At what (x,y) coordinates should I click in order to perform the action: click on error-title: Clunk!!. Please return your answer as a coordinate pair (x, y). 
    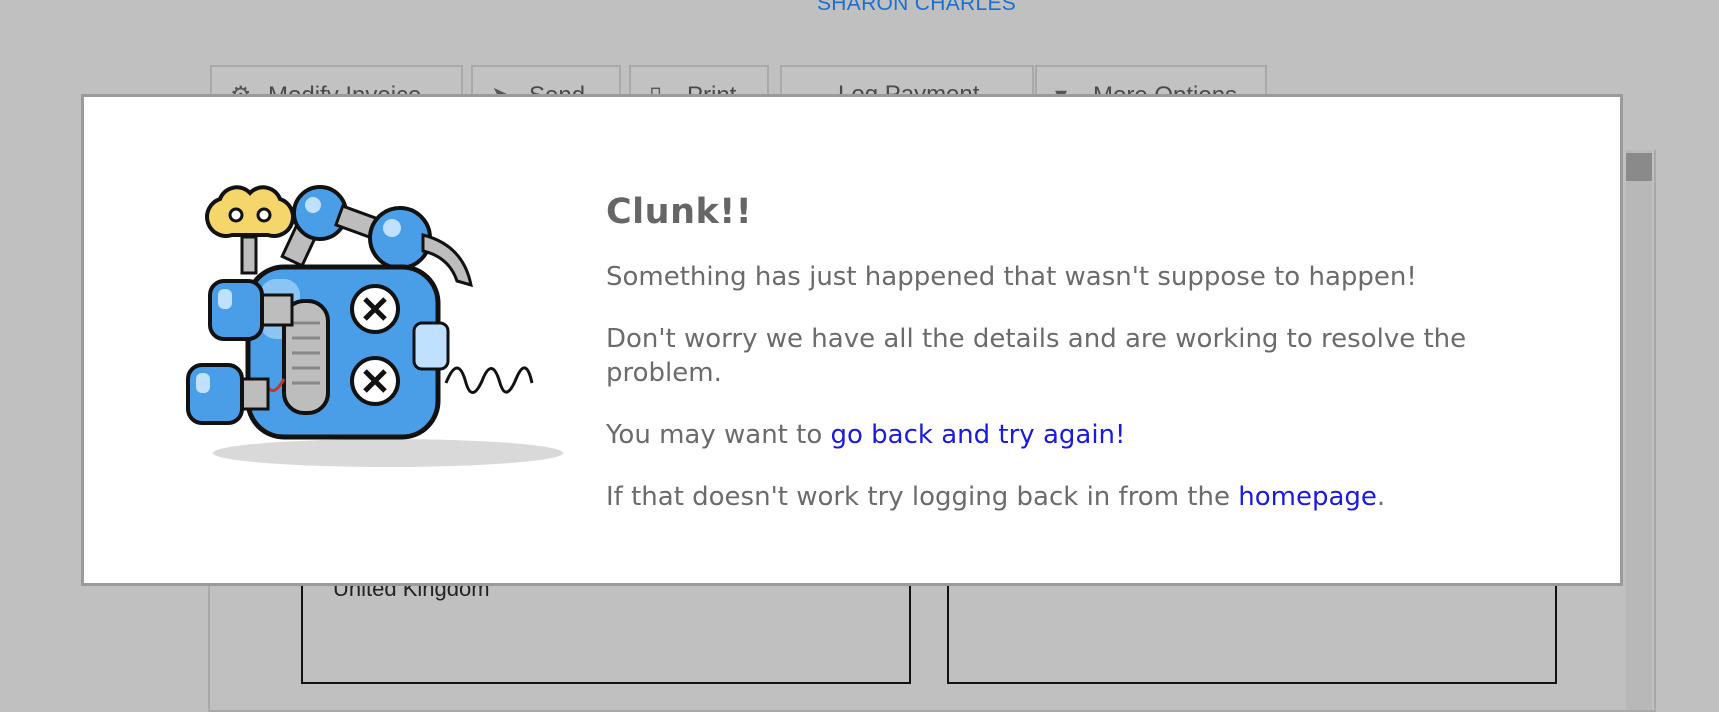
    Looking at the image, I should click on (679, 212).